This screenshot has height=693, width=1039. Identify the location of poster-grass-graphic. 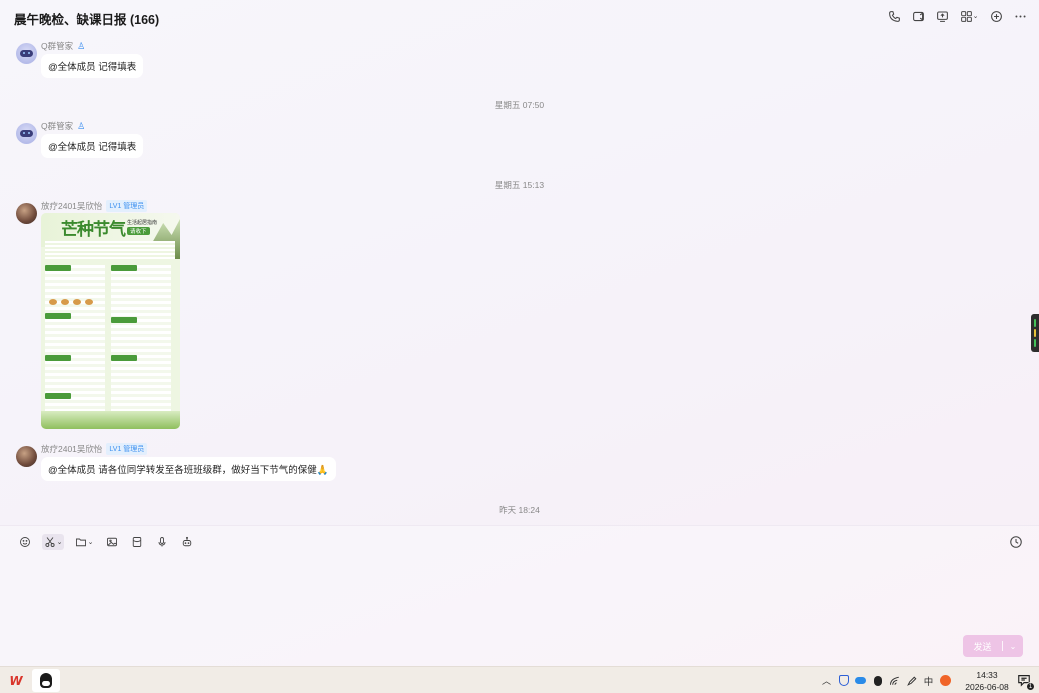
(110, 420).